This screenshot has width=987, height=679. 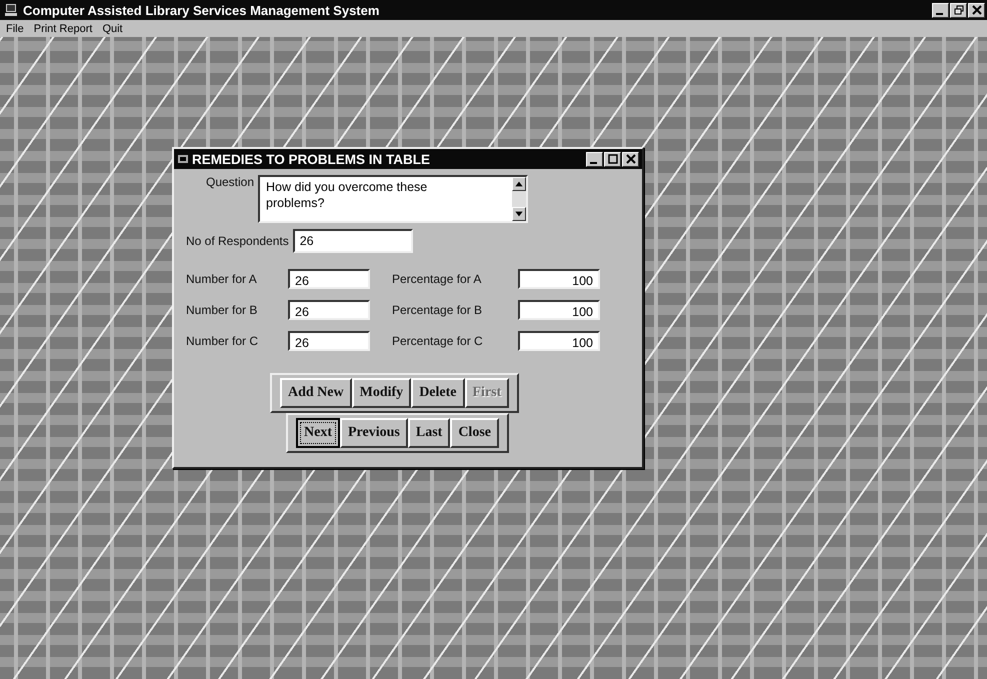 What do you see at coordinates (223, 341) in the screenshot?
I see `number-label: Number for C` at bounding box center [223, 341].